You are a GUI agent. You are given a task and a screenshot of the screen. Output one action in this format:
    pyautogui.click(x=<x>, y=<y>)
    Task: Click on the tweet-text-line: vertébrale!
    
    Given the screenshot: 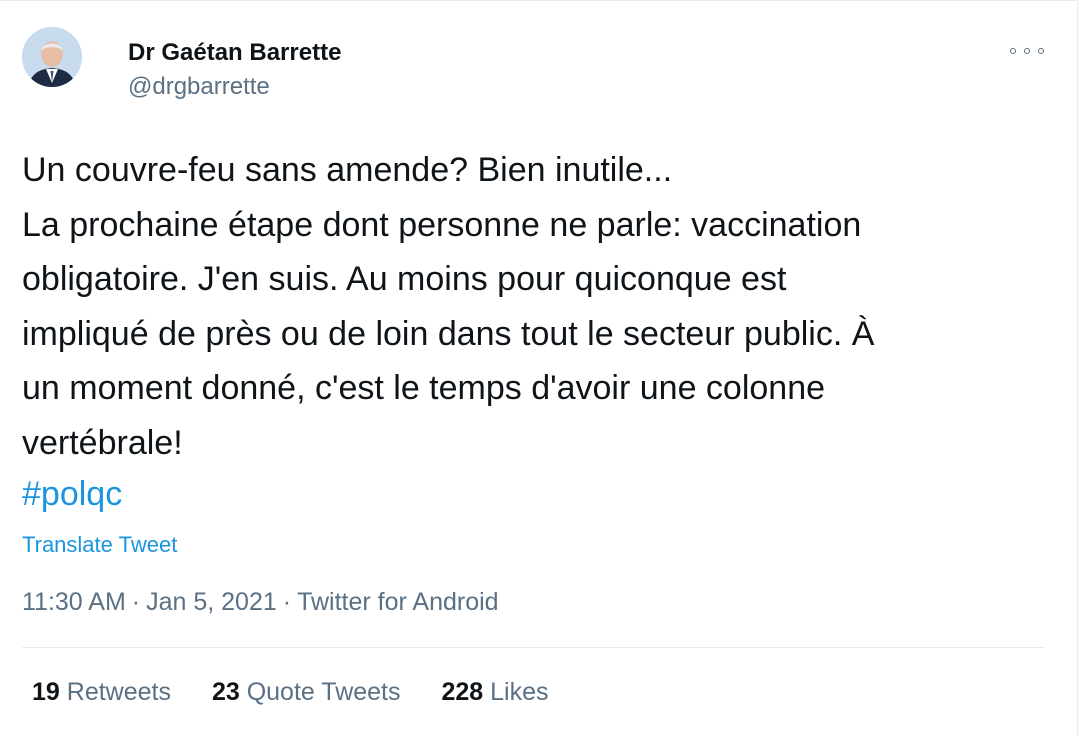 What is the action you would take?
    pyautogui.click(x=102, y=442)
    